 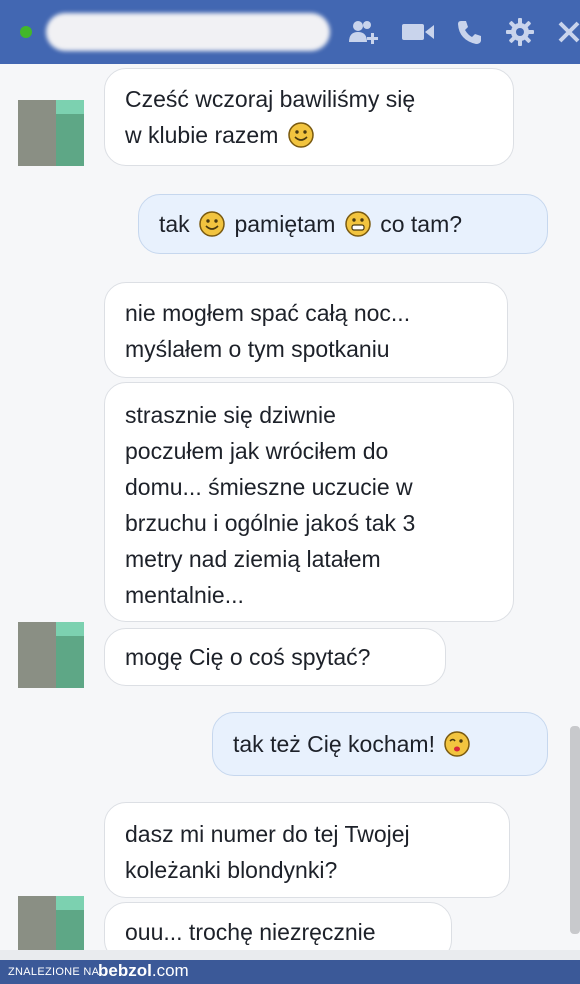 I want to click on message-bubble-incoming: mogę Cię o coś spytać?, so click(x=275, y=657).